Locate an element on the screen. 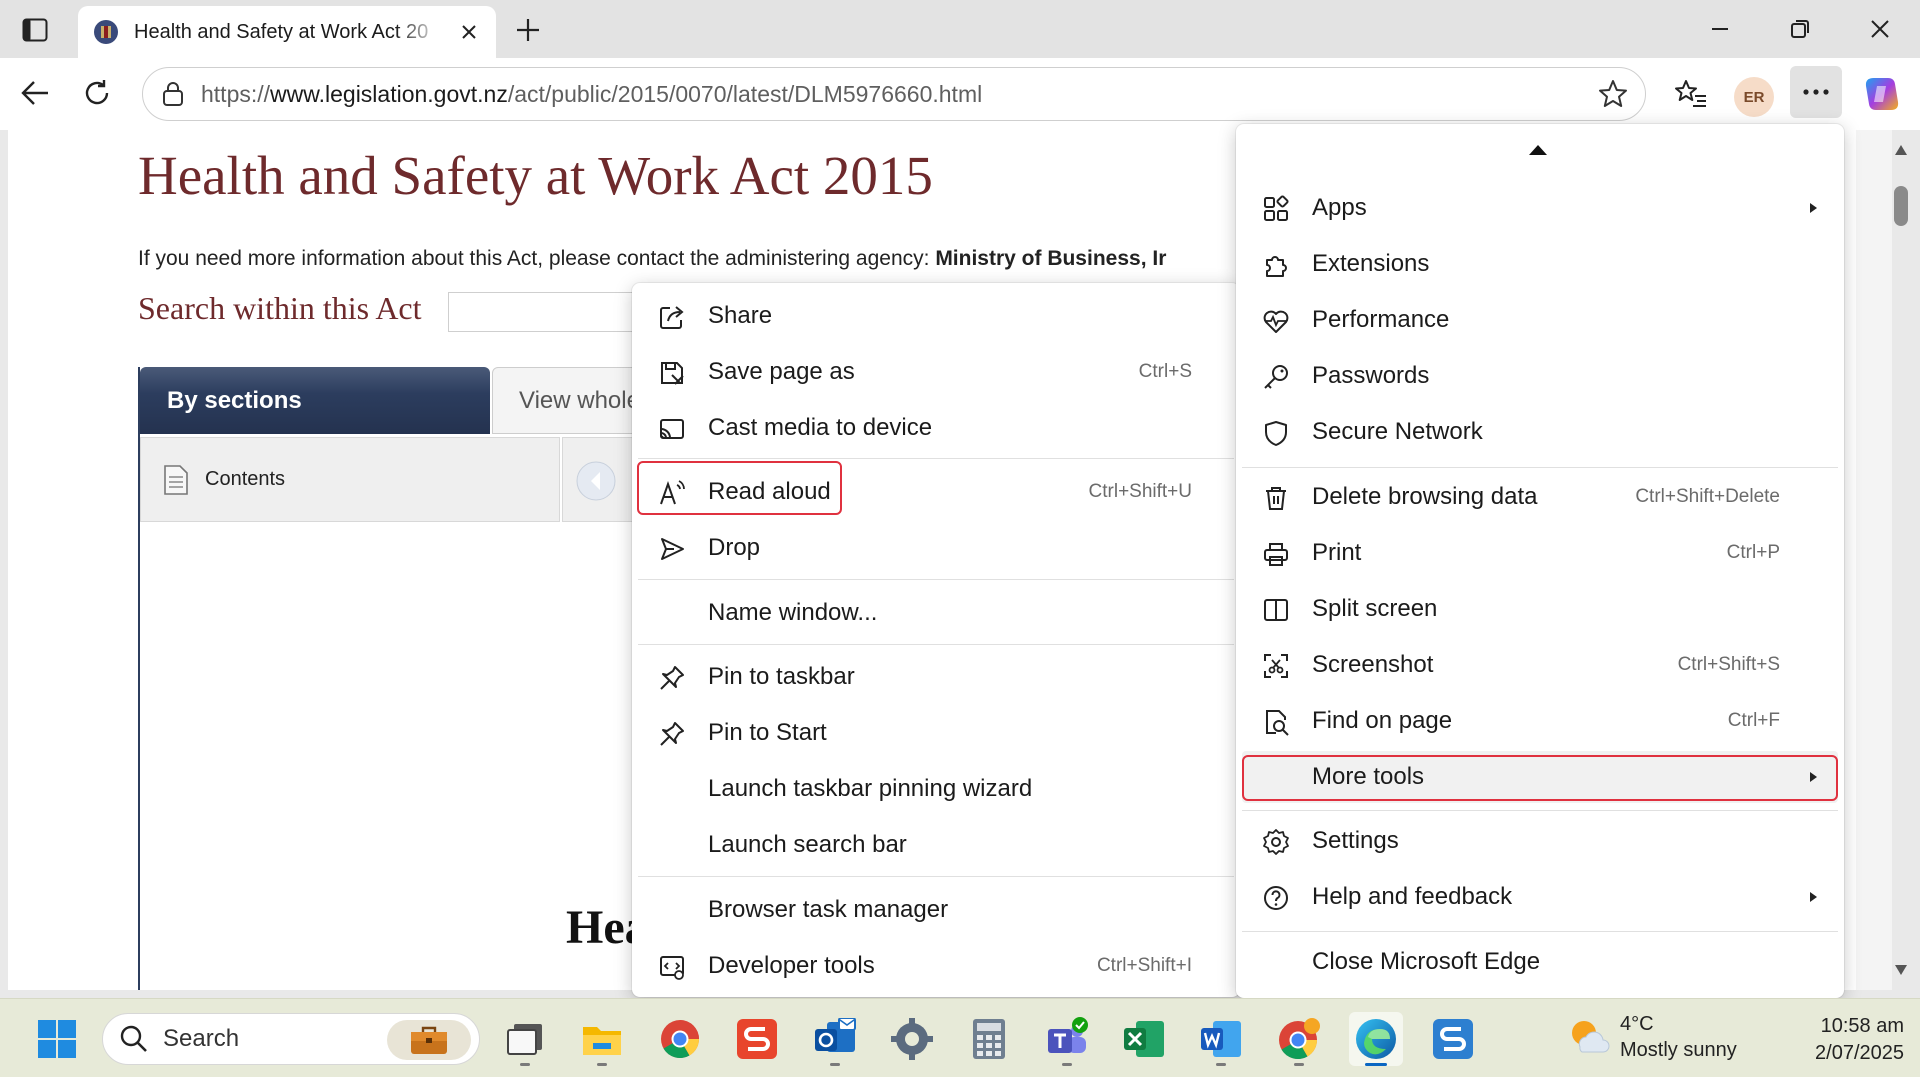 This screenshot has height=1077, width=1920. scroll-down-arrow-icon is located at coordinates (1901, 970).